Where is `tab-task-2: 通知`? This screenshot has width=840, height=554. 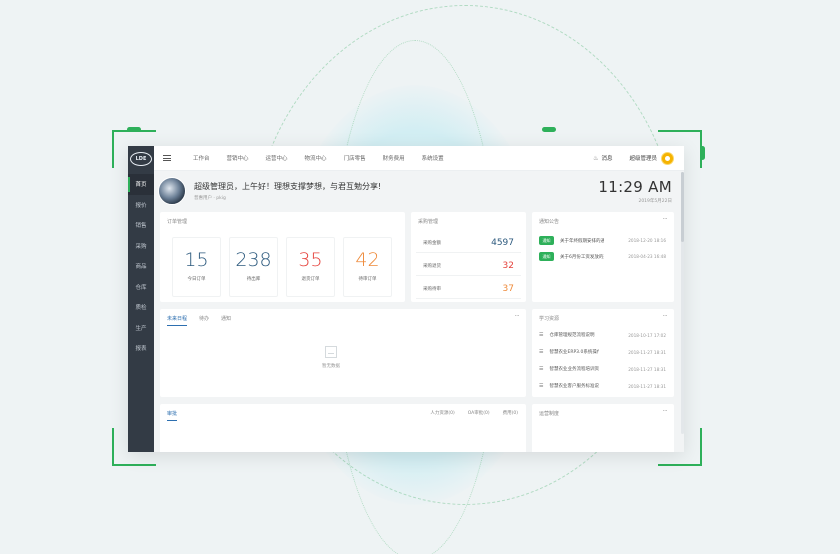
tab-task-2: 通知 is located at coordinates (226, 320).